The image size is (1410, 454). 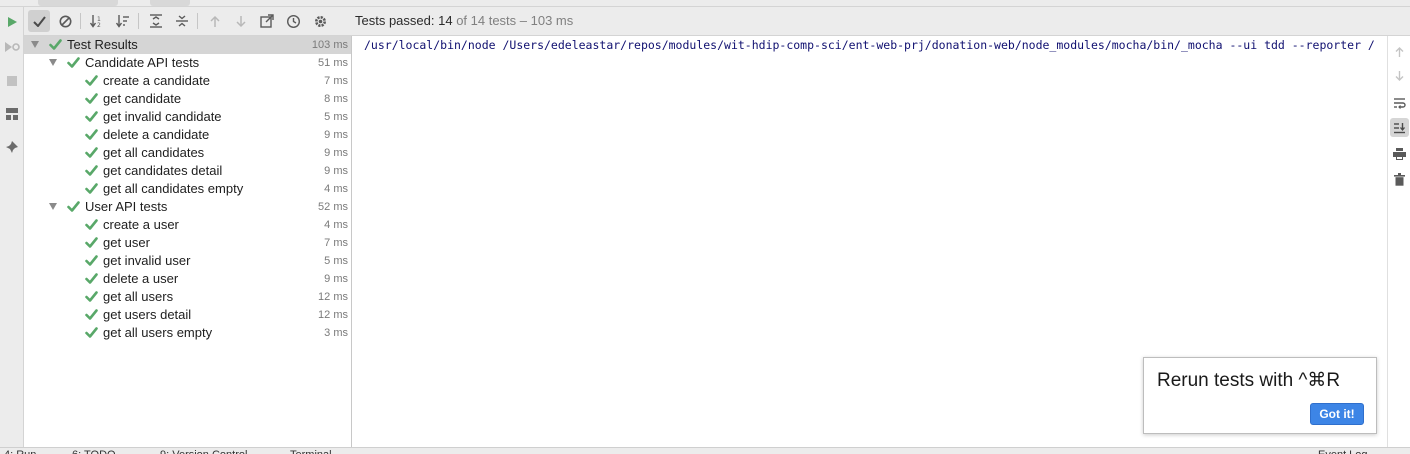 I want to click on test-duration: 51 ms, so click(x=333, y=63).